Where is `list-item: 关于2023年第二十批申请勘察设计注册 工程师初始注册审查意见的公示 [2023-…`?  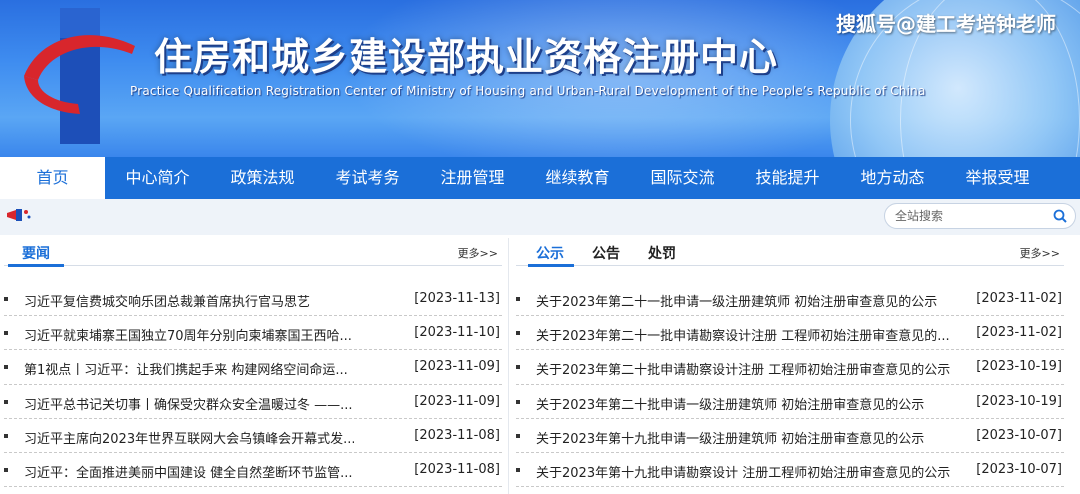
list-item: 关于2023年第二十批申请勘察设计注册 工程师初始注册审查意见的公示 [2023-… is located at coordinates (790, 367).